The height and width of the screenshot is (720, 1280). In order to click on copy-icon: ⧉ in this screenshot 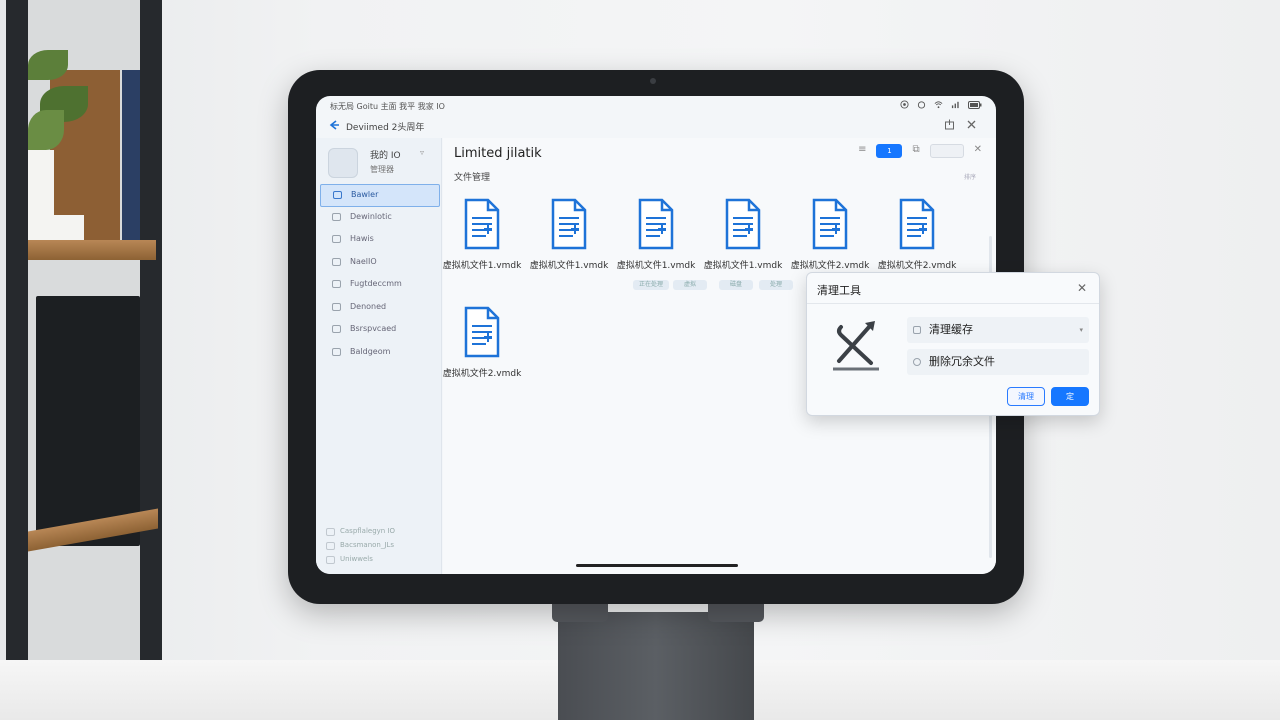, I will do `click(915, 151)`.